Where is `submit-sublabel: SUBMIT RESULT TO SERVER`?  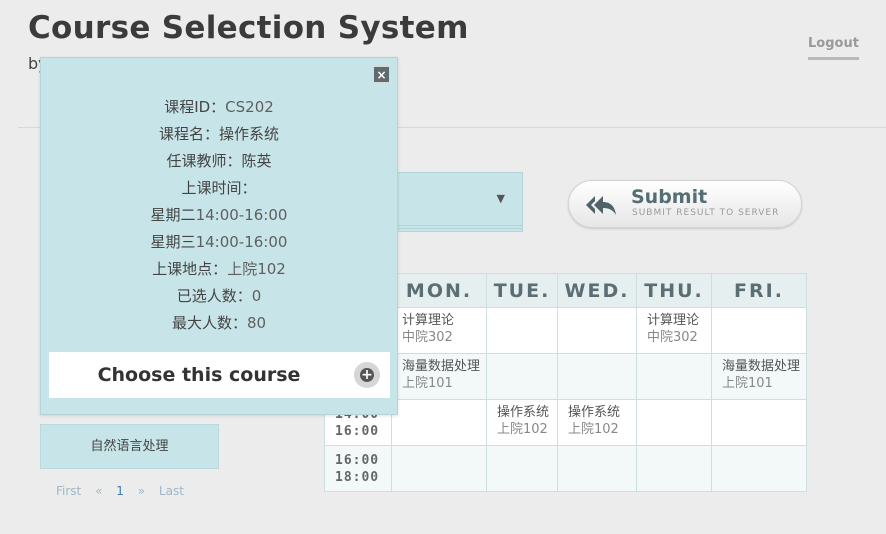
submit-sublabel: SUBMIT RESULT TO SERVER is located at coordinates (706, 213).